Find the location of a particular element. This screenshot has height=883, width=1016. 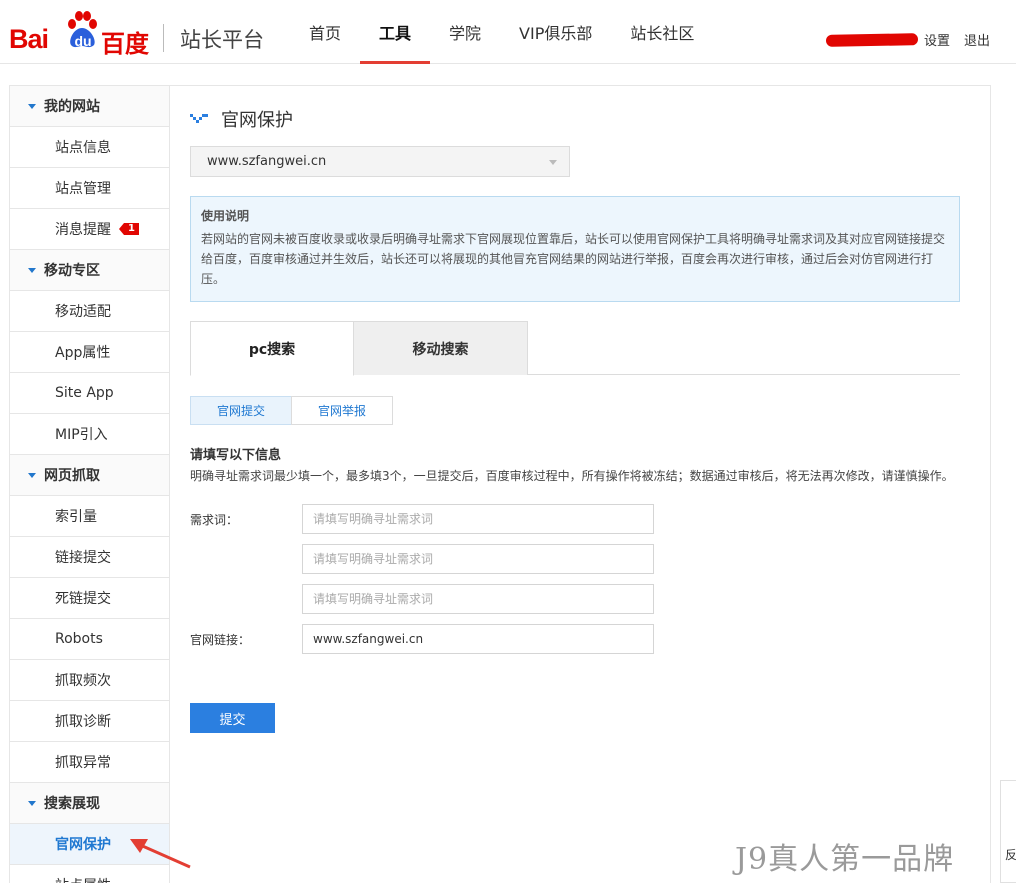

group-title: 搜索展现 is located at coordinates (72, 804).